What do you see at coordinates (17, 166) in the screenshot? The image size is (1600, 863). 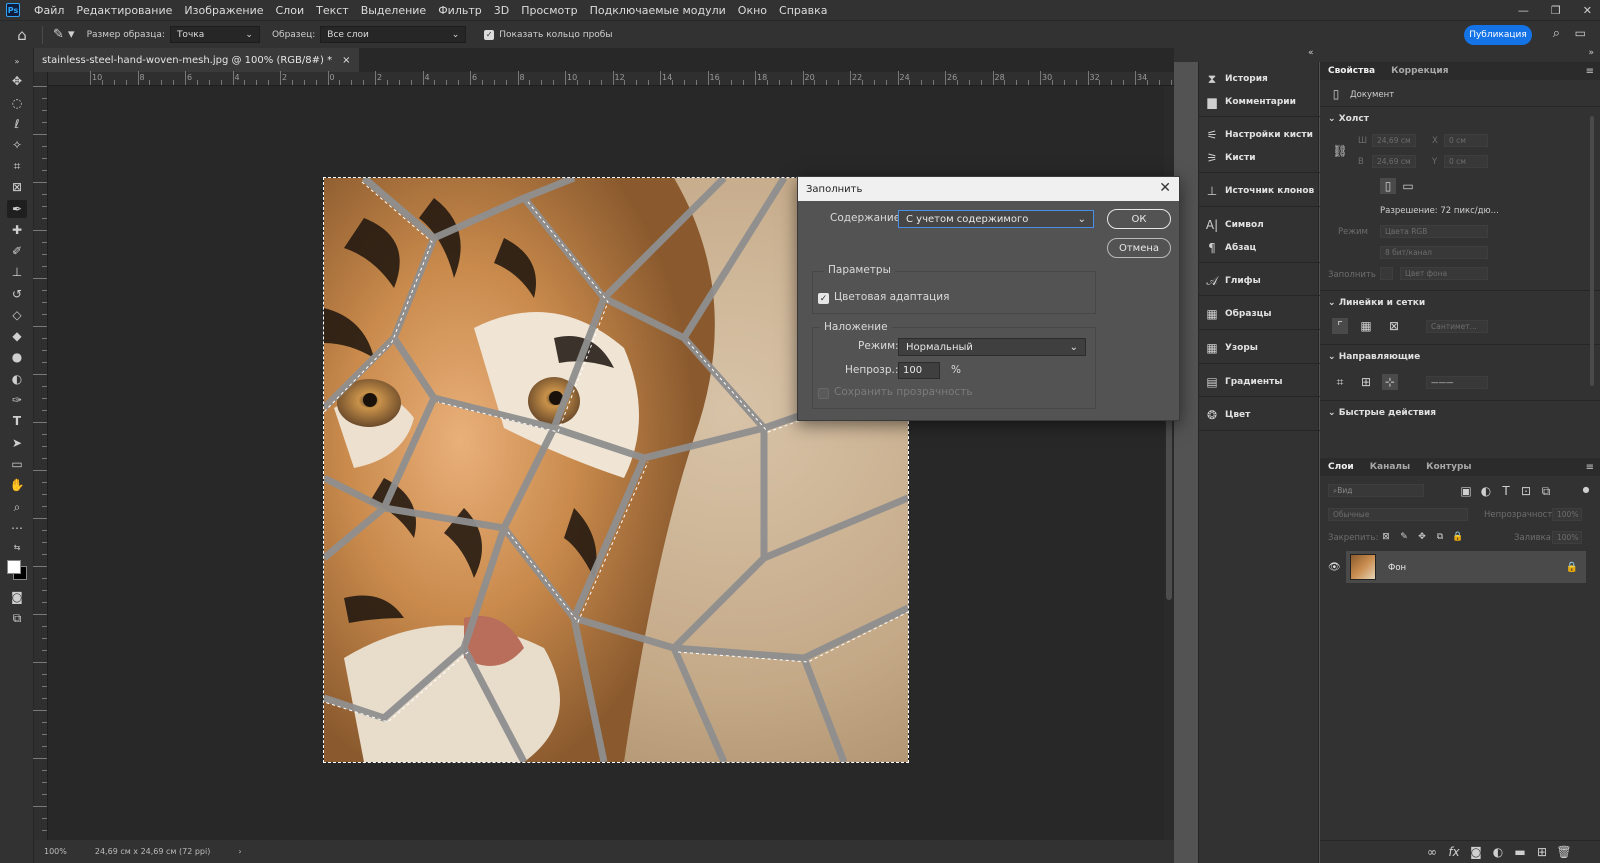 I see `crop-tool-icon: ⌗` at bounding box center [17, 166].